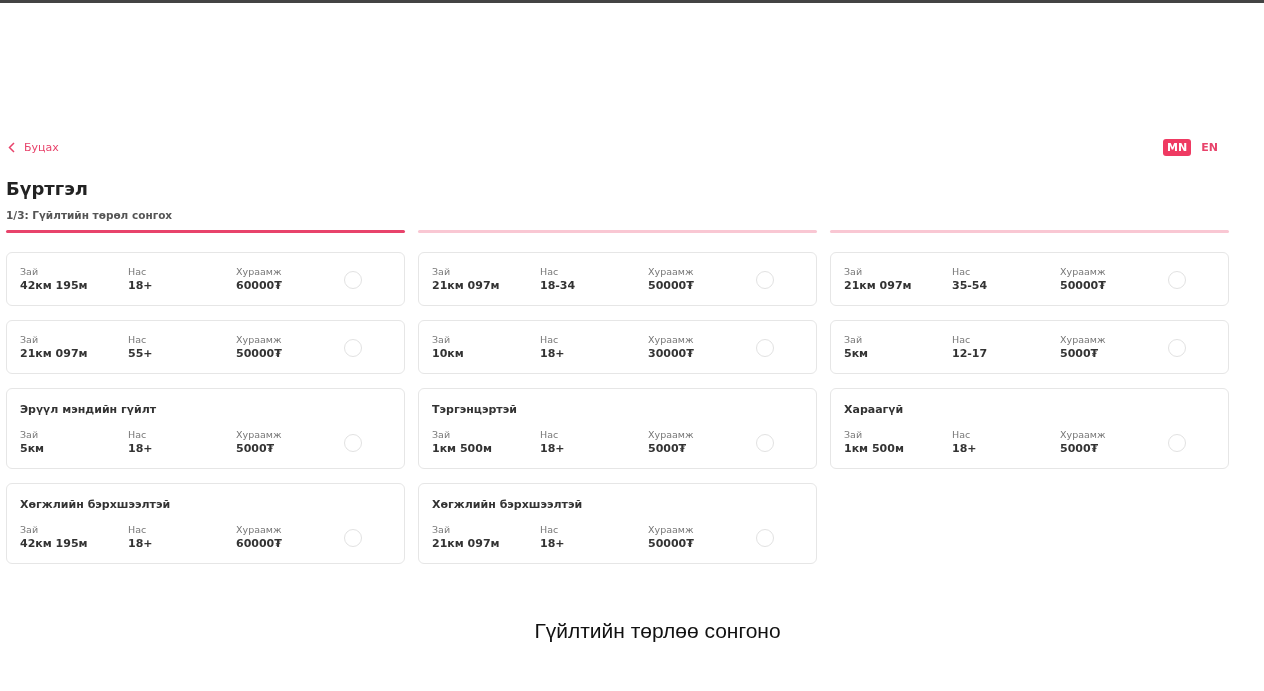  Describe the element at coordinates (657, 631) in the screenshot. I see `caption: Гүйлтийн төрлөө сонгоно` at that location.